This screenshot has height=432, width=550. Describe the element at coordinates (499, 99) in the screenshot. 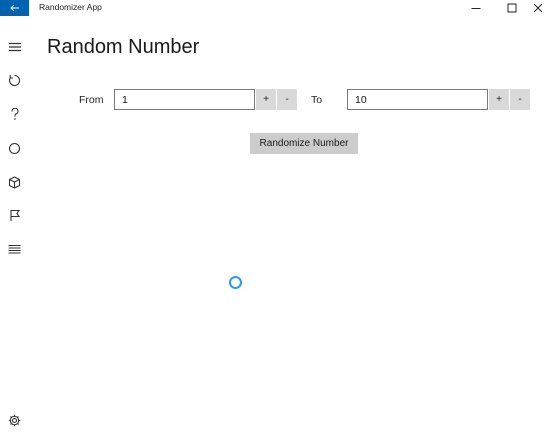

I see `to-increment-button: +` at that location.